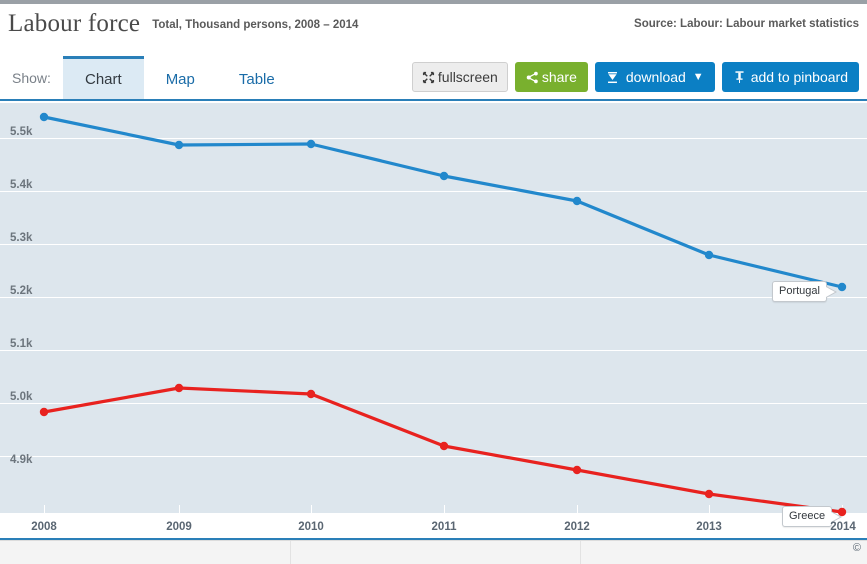  Describe the element at coordinates (74, 23) in the screenshot. I see `page-title: Labour force` at that location.